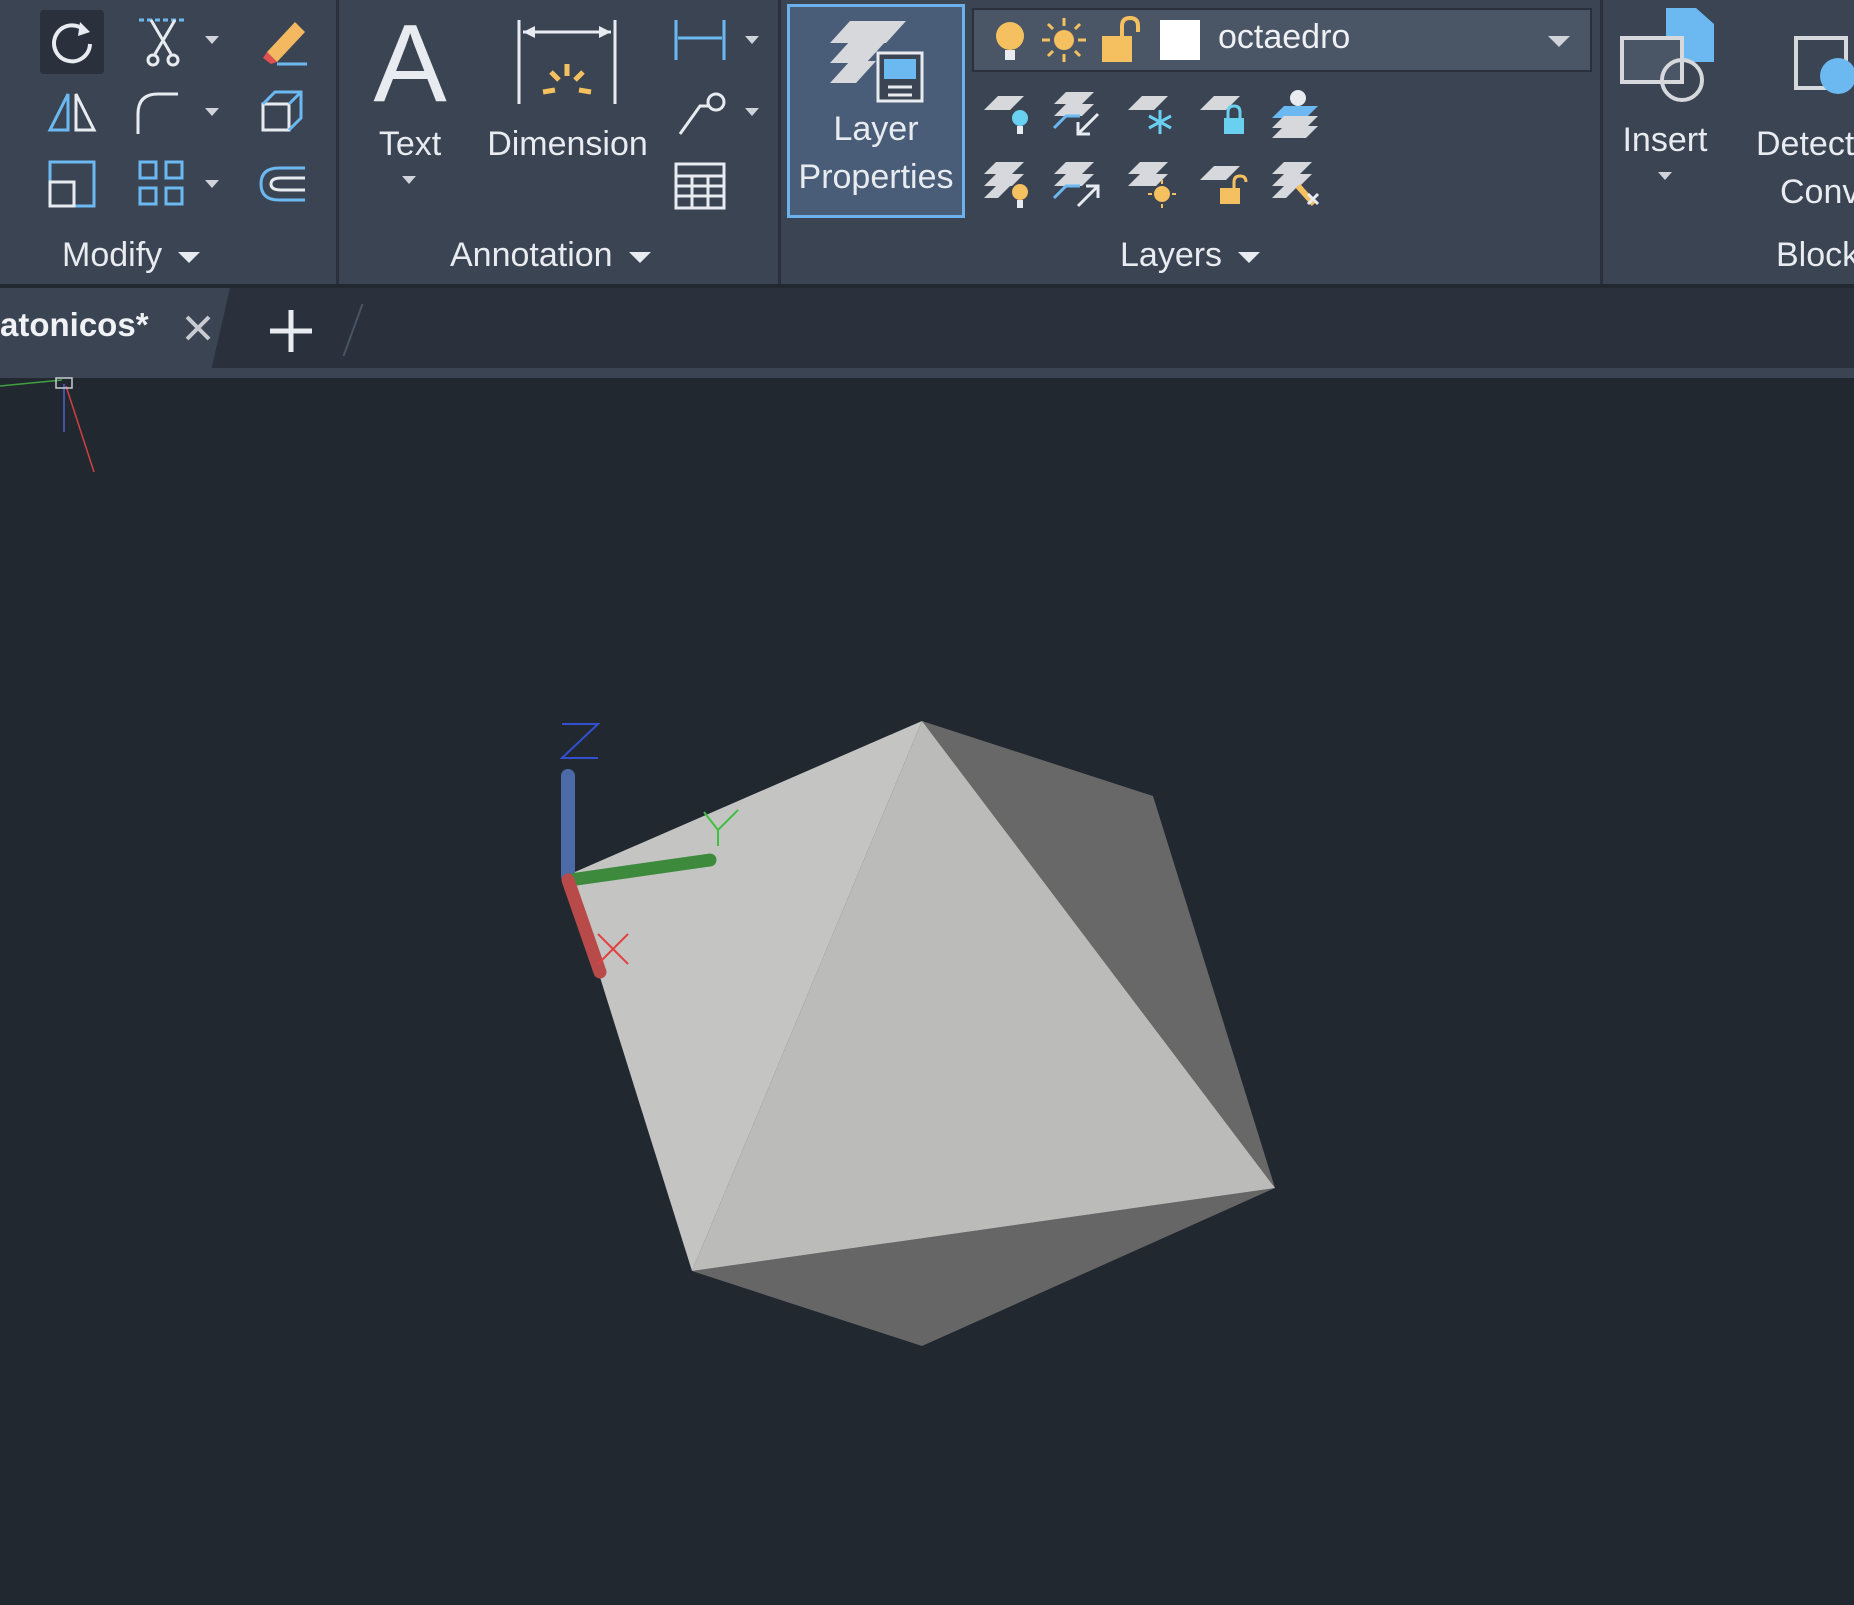 The width and height of the screenshot is (1854, 1605). What do you see at coordinates (580, 741) in the screenshot?
I see `ucs-z-label` at bounding box center [580, 741].